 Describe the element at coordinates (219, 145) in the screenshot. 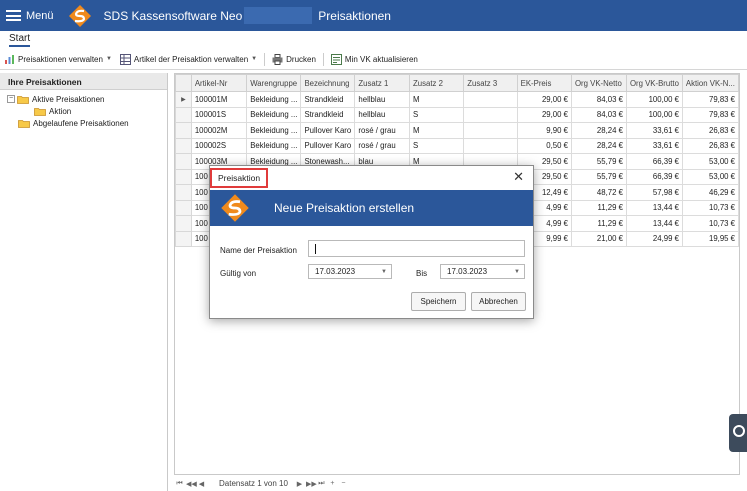

I see `table-cell-artnr: 100002S` at that location.